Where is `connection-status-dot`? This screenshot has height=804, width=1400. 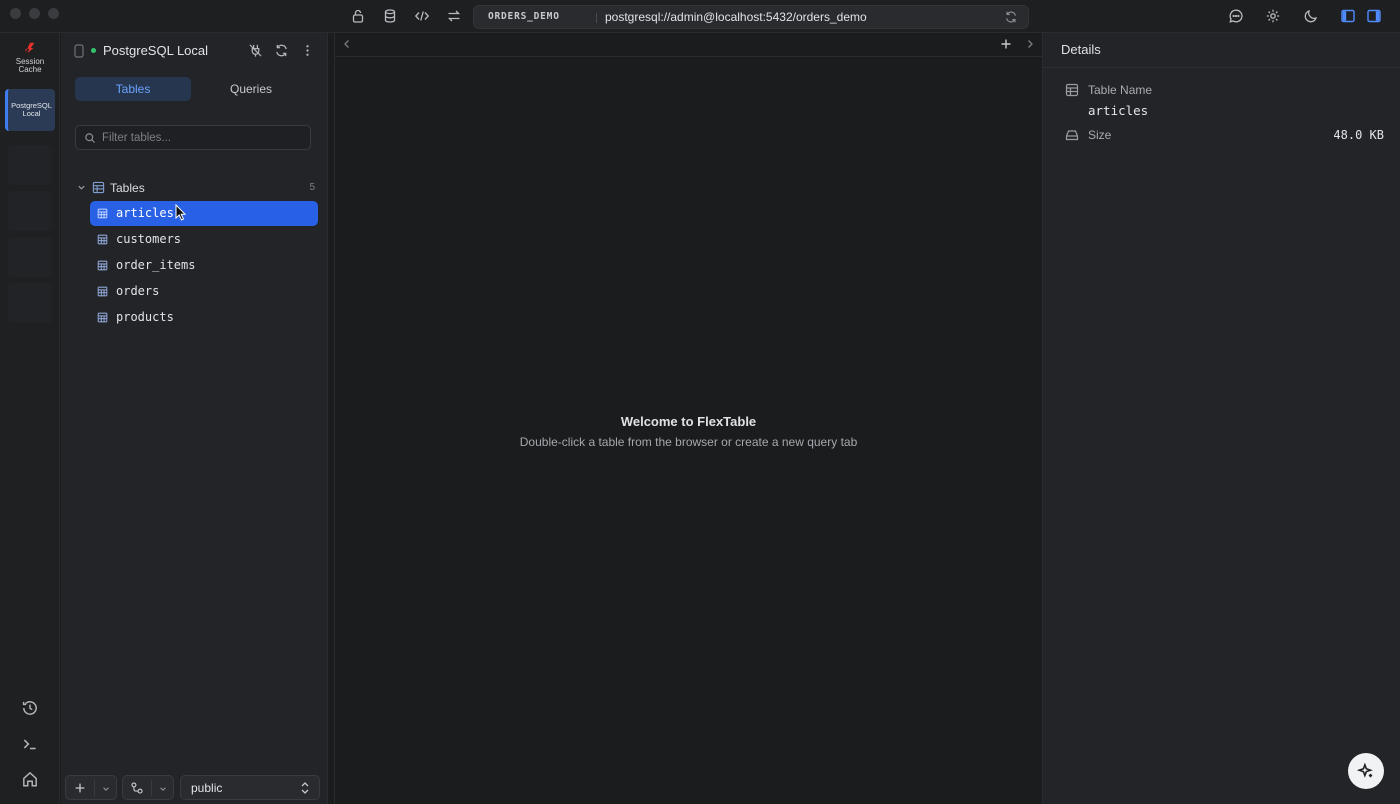 connection-status-dot is located at coordinates (93, 50).